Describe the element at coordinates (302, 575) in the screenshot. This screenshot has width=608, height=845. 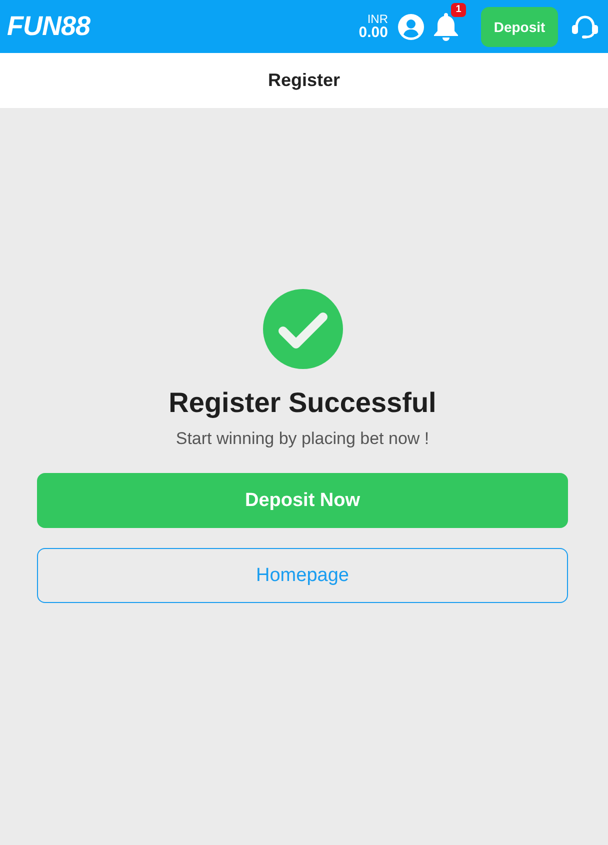
I see `homepage-button: Homepage` at that location.